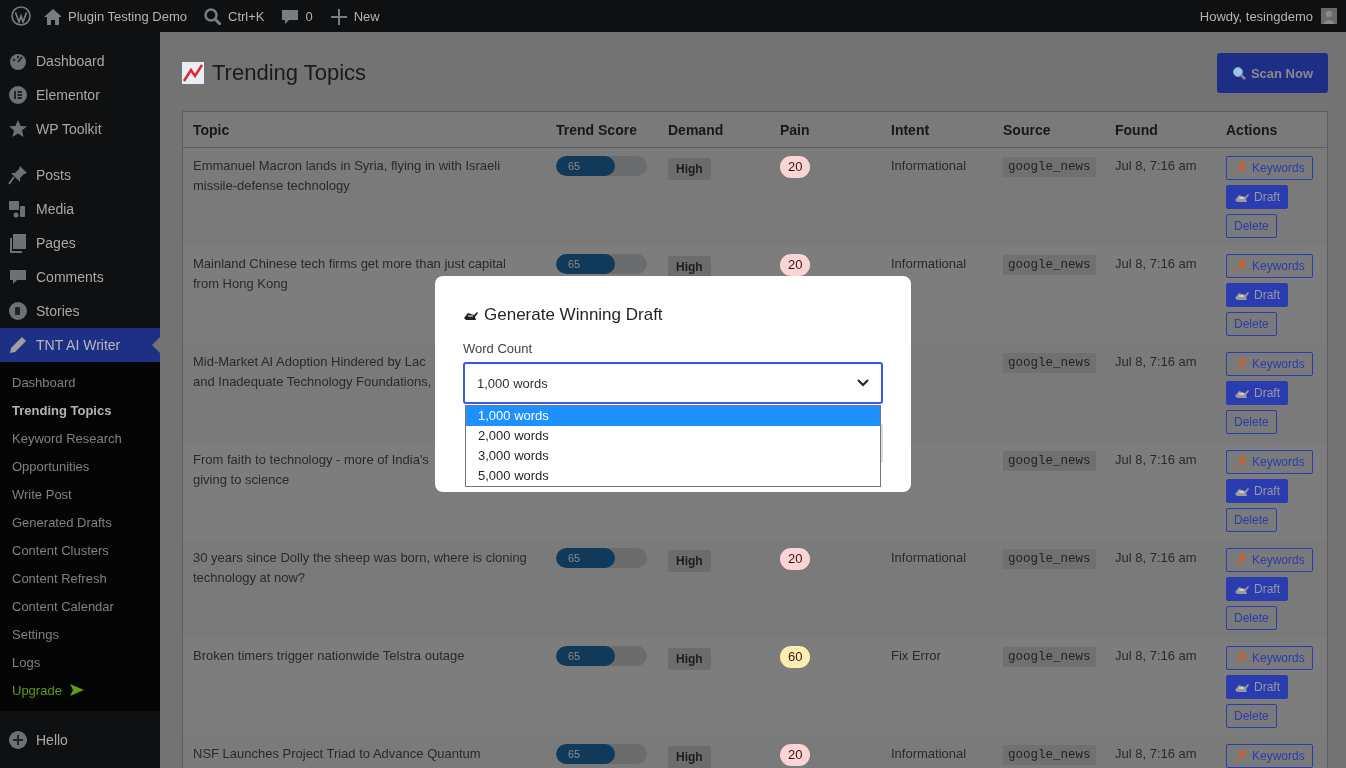 The height and width of the screenshot is (768, 1346). What do you see at coordinates (80, 277) in the screenshot?
I see `menu-item: Comments` at bounding box center [80, 277].